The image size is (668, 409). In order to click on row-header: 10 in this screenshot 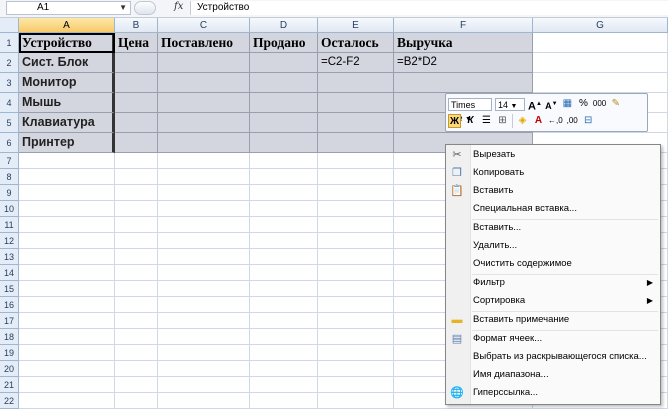, I will do `click(9, 209)`.